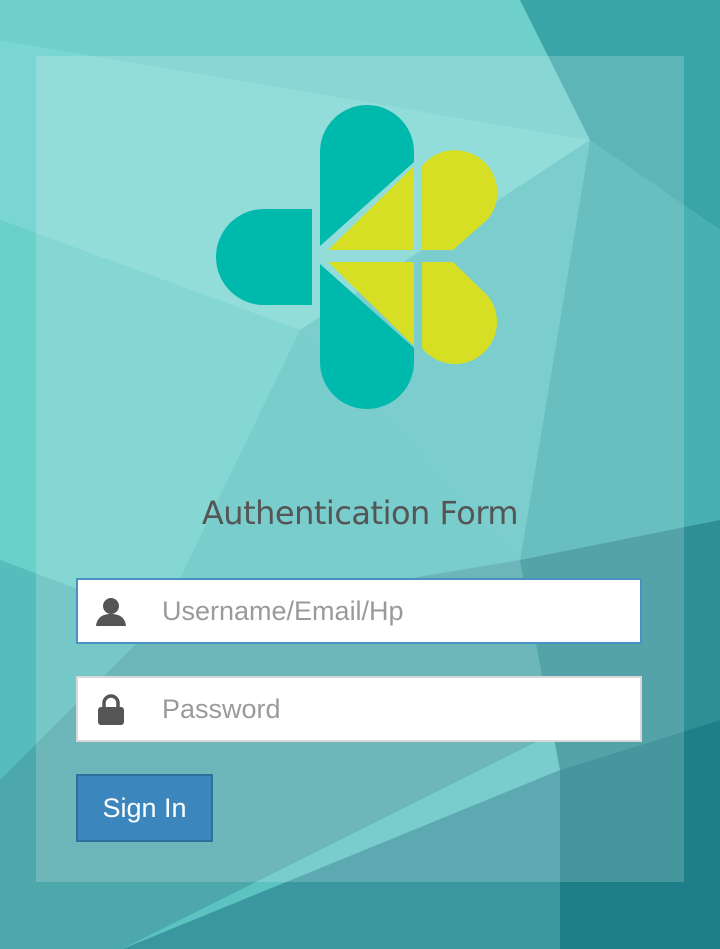 This screenshot has width=720, height=949. Describe the element at coordinates (397, 709) in the screenshot. I see `password-input` at that location.